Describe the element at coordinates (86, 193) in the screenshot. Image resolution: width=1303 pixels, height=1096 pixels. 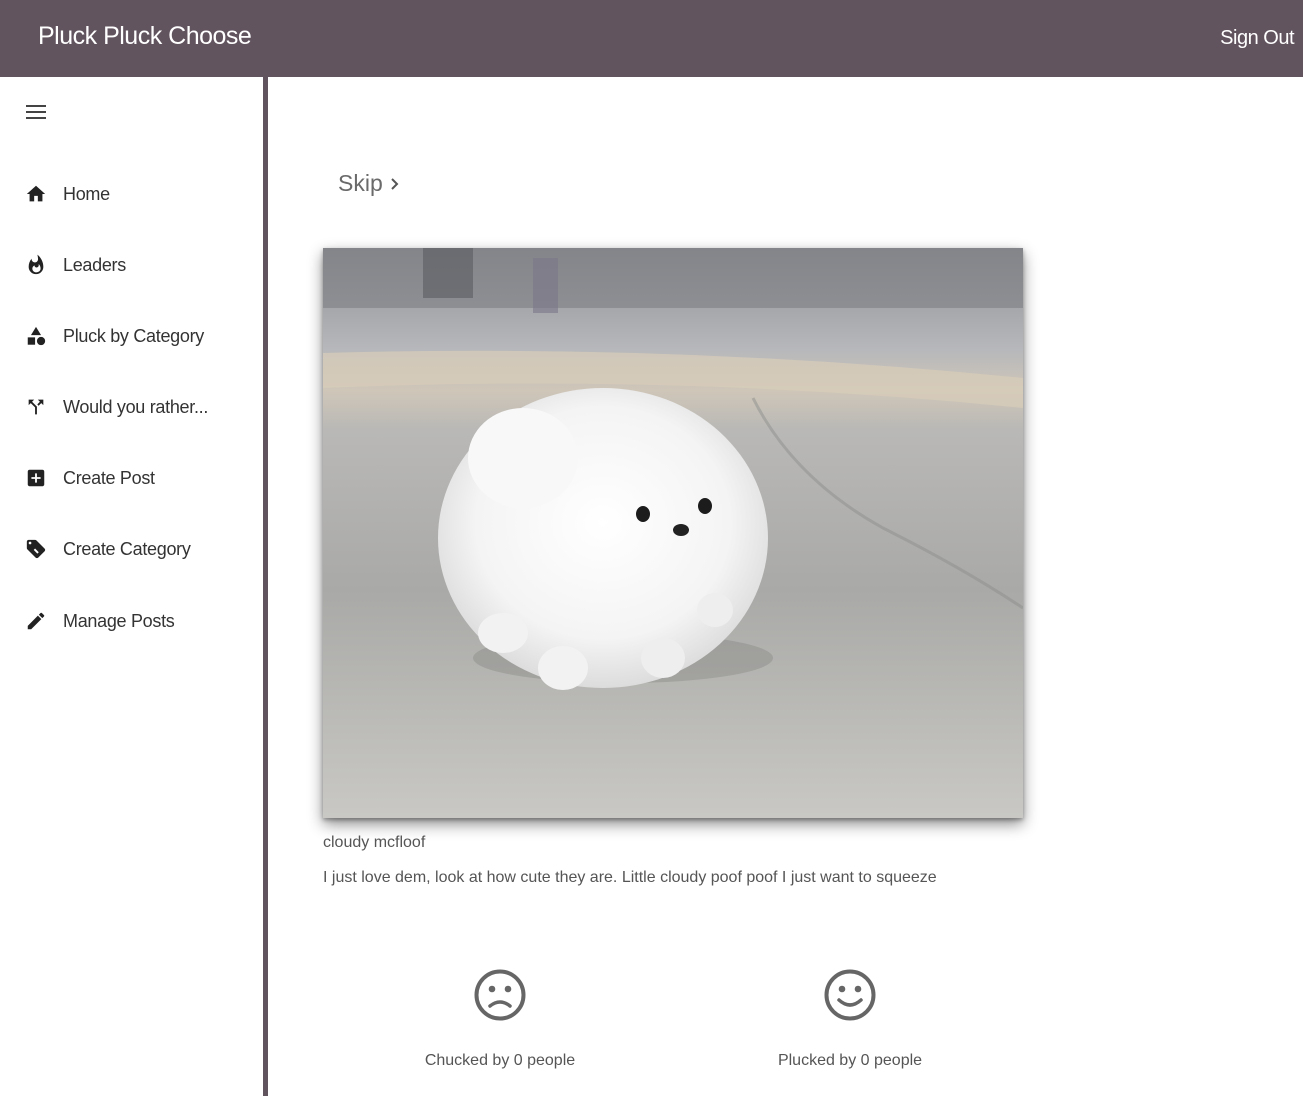
I see `sidebar-item-label: Home` at that location.